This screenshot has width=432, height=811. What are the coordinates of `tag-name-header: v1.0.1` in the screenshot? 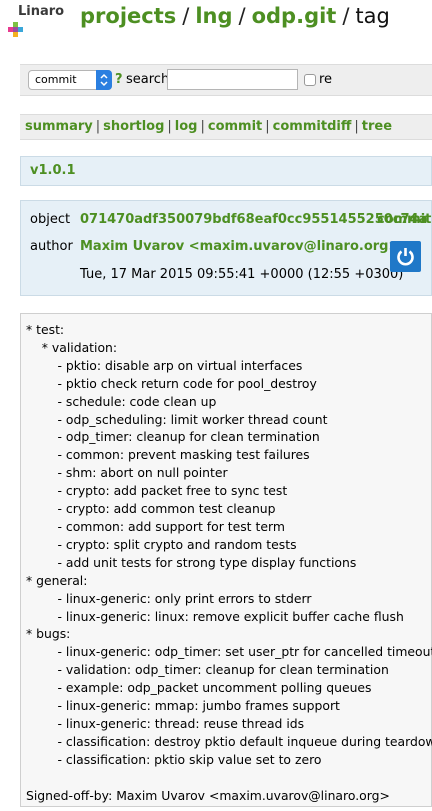 It's located at (226, 171).